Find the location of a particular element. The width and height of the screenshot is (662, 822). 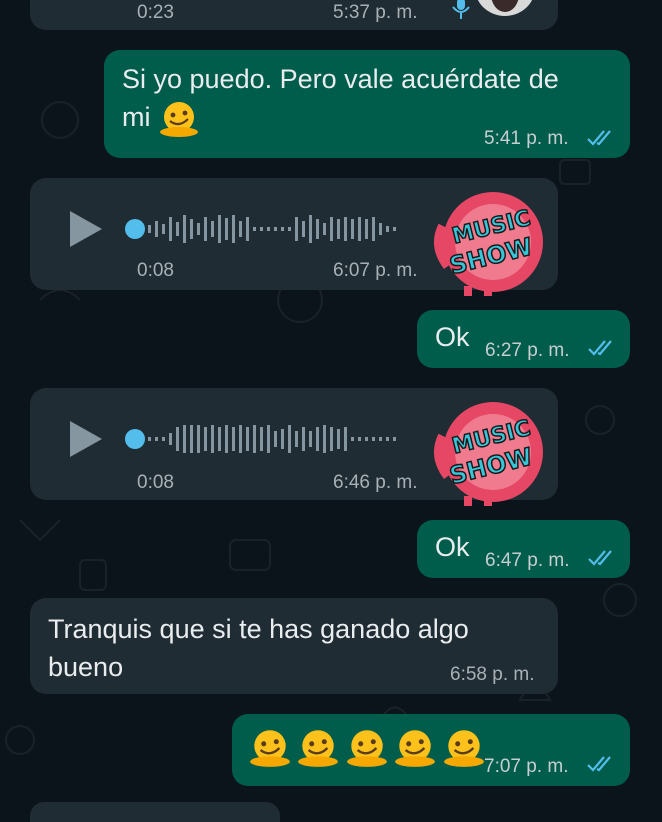

avatar is located at coordinates (505, 8).